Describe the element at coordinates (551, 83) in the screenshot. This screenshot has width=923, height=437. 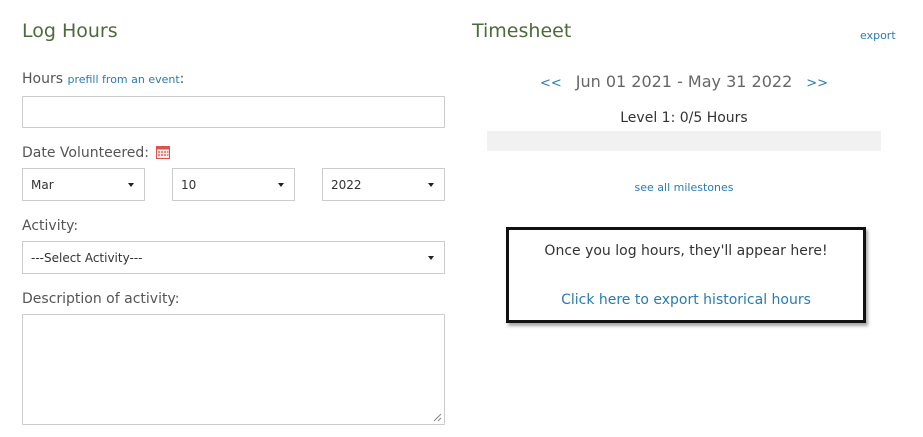
I see `previous-period-link: <<` at that location.